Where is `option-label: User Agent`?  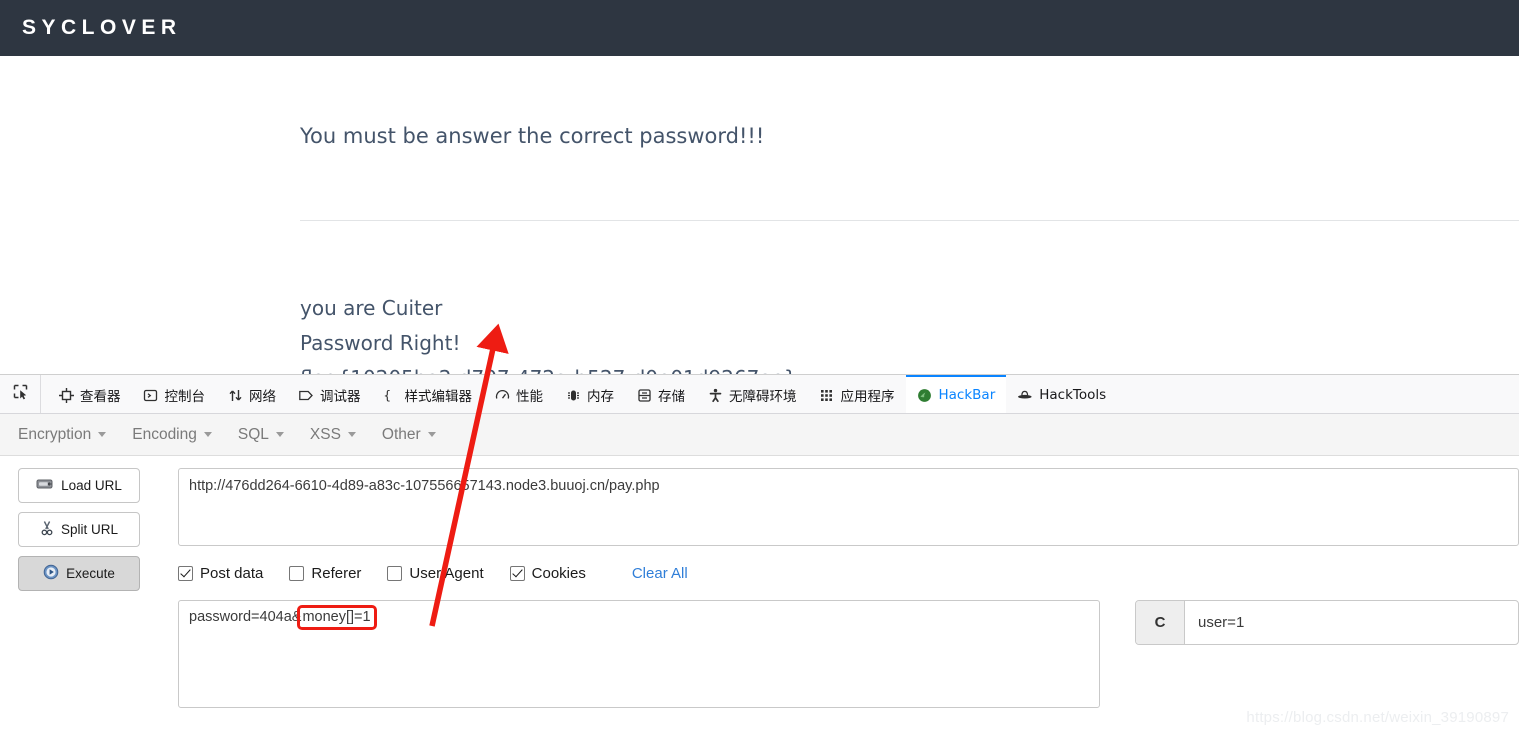
option-label: User Agent is located at coordinates (446, 573).